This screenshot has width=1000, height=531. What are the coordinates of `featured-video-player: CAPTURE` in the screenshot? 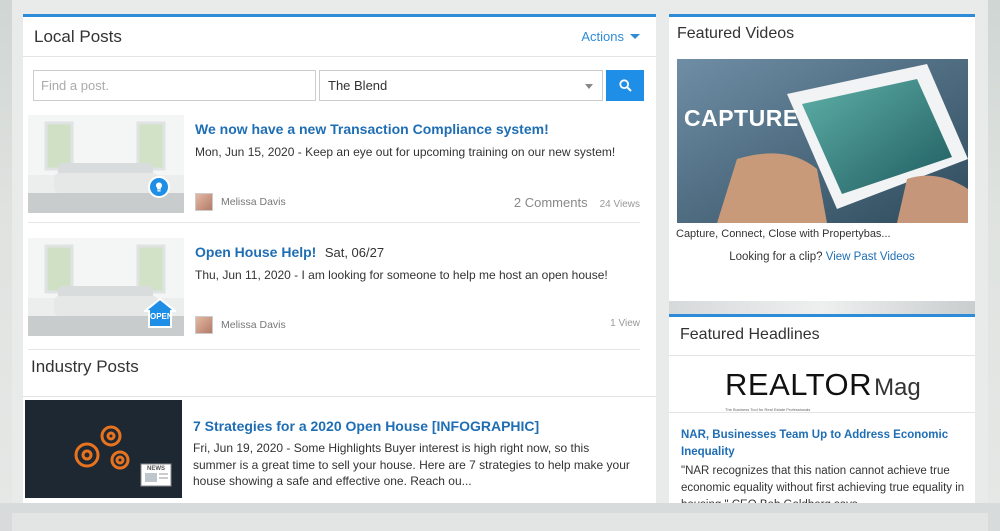 It's located at (822, 141).